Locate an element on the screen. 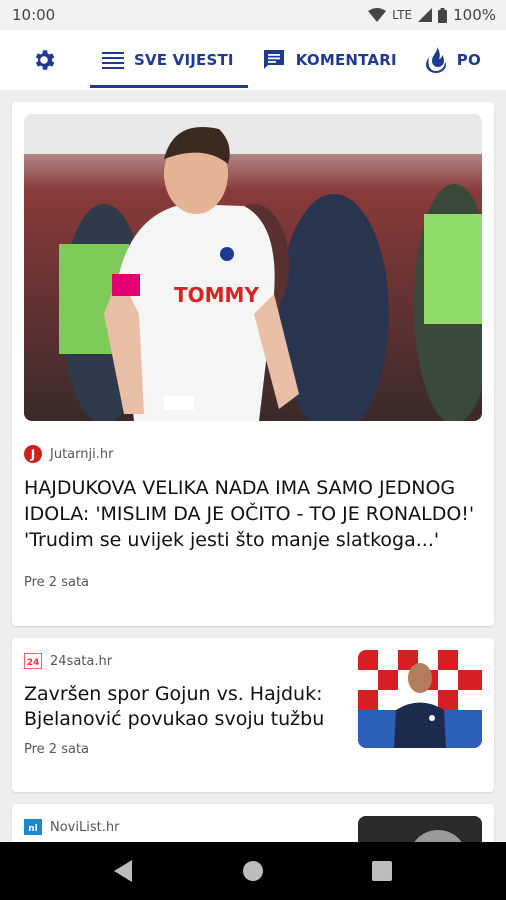 This screenshot has height=900, width=506. signal-icon is located at coordinates (425, 15).